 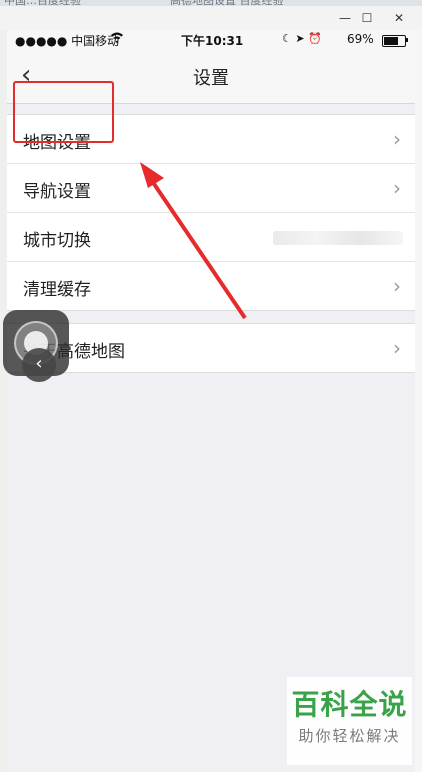 I want to click on watermark-logo: 百科全说 助你轻松解决, so click(x=349, y=721).